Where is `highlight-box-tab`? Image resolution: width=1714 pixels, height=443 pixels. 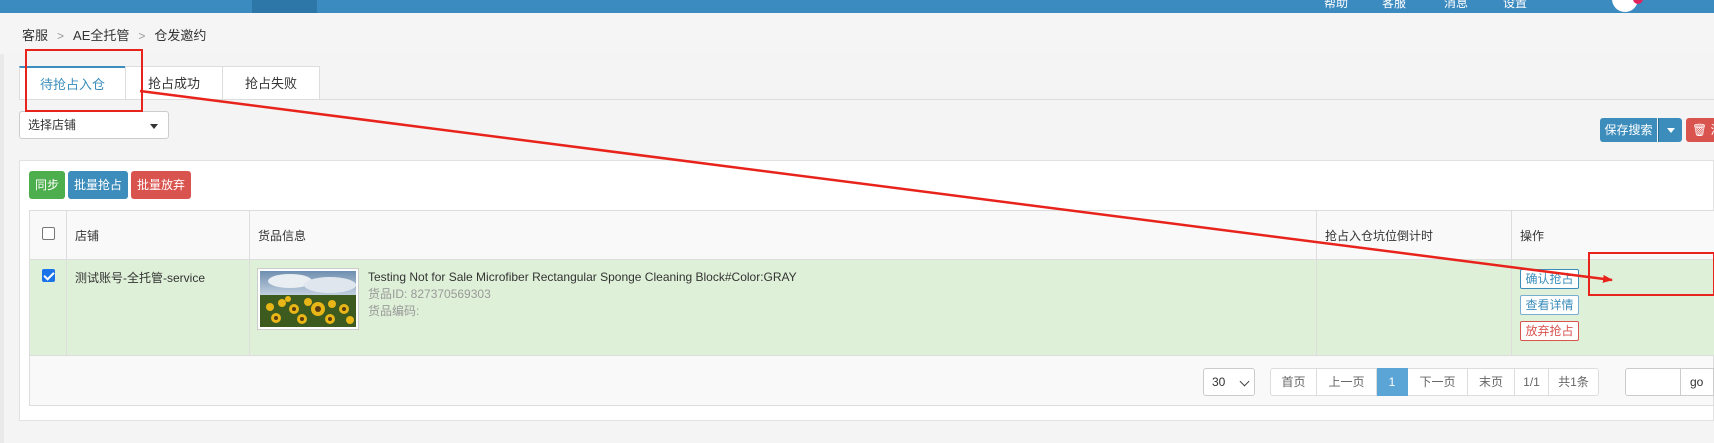
highlight-box-tab is located at coordinates (84, 80).